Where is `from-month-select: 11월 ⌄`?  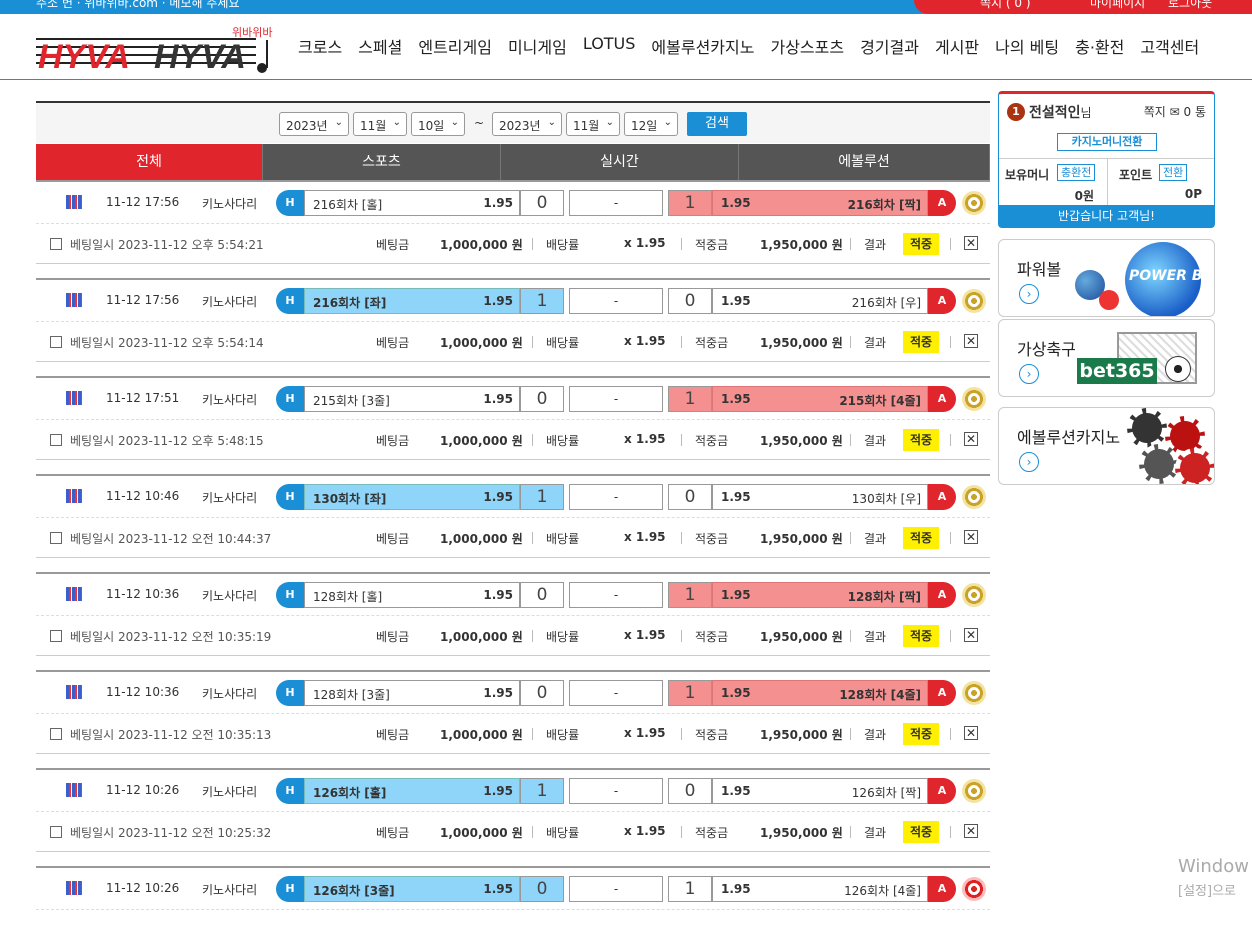 from-month-select: 11월 ⌄ is located at coordinates (380, 124).